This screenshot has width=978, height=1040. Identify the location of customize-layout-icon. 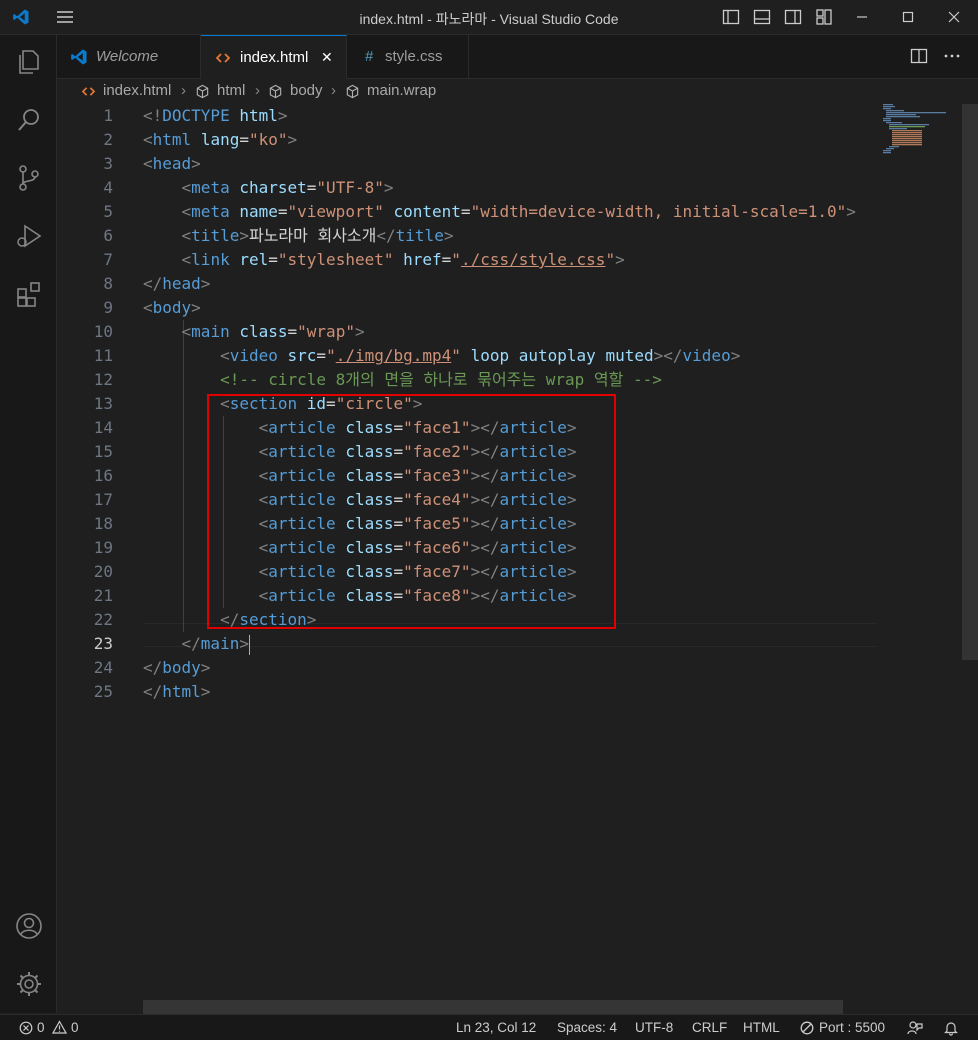
(824, 17).